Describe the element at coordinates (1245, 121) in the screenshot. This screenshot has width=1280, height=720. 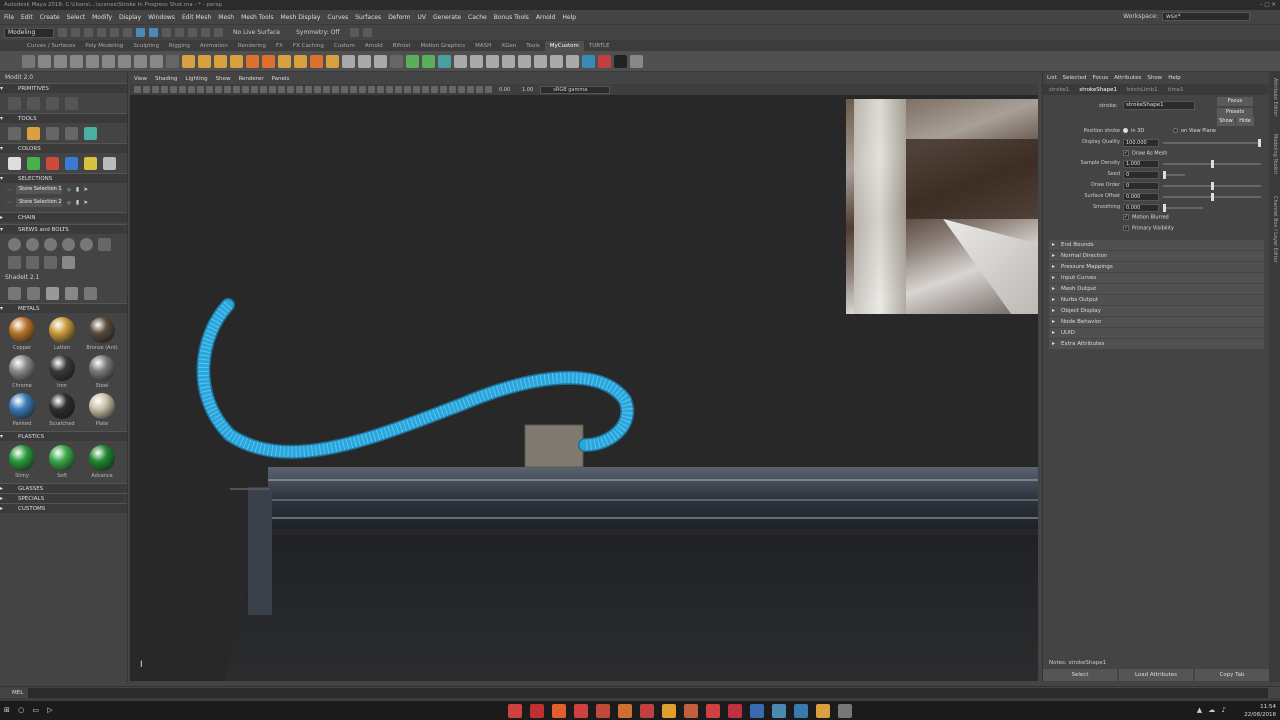
I see `hide-button: Hide` at that location.